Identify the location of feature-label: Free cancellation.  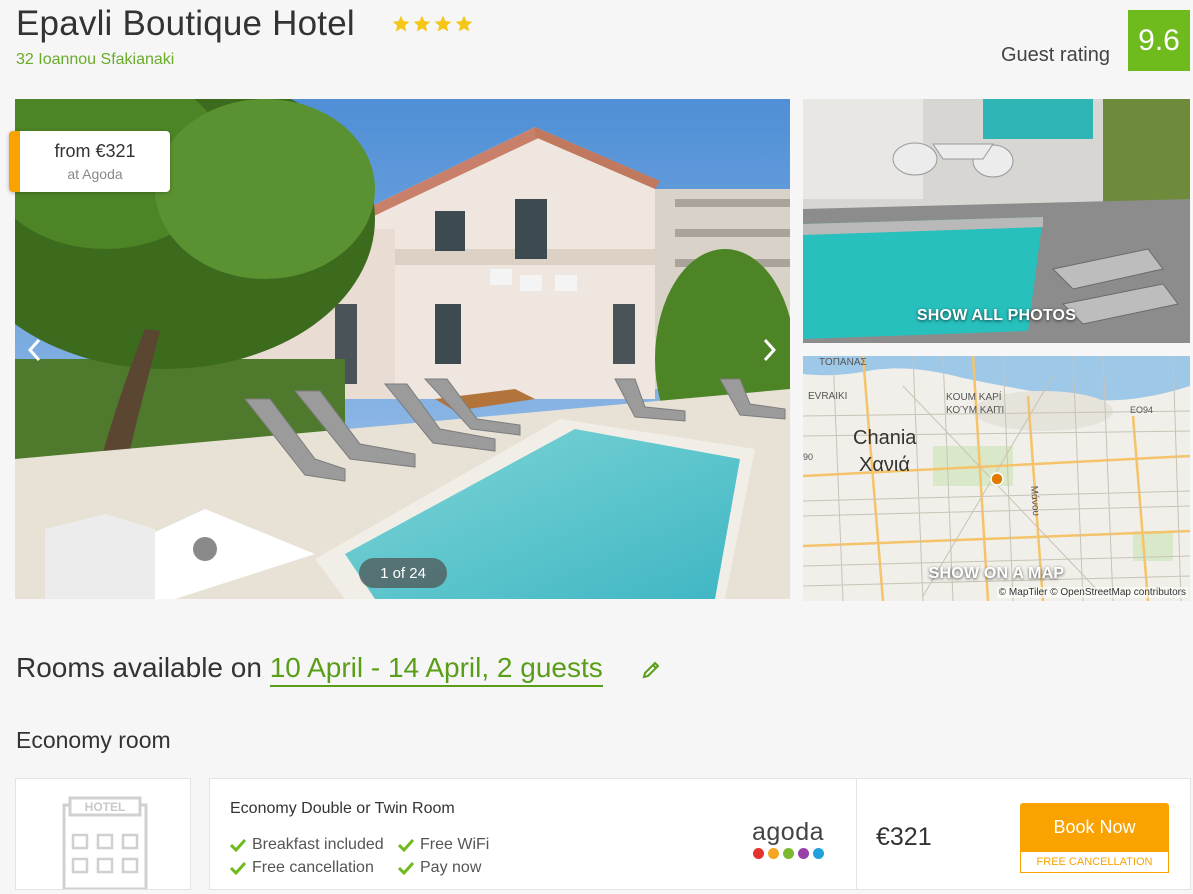
(313, 867).